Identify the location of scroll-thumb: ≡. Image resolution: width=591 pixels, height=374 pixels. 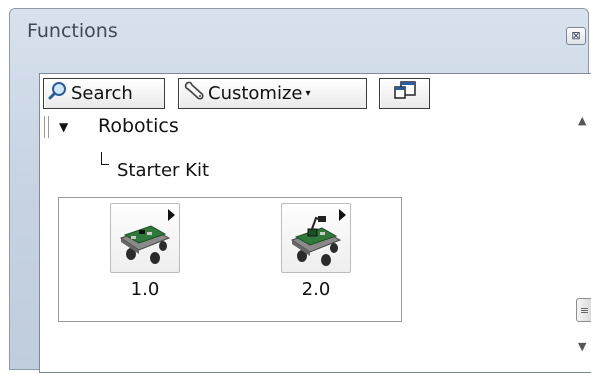
(583, 310).